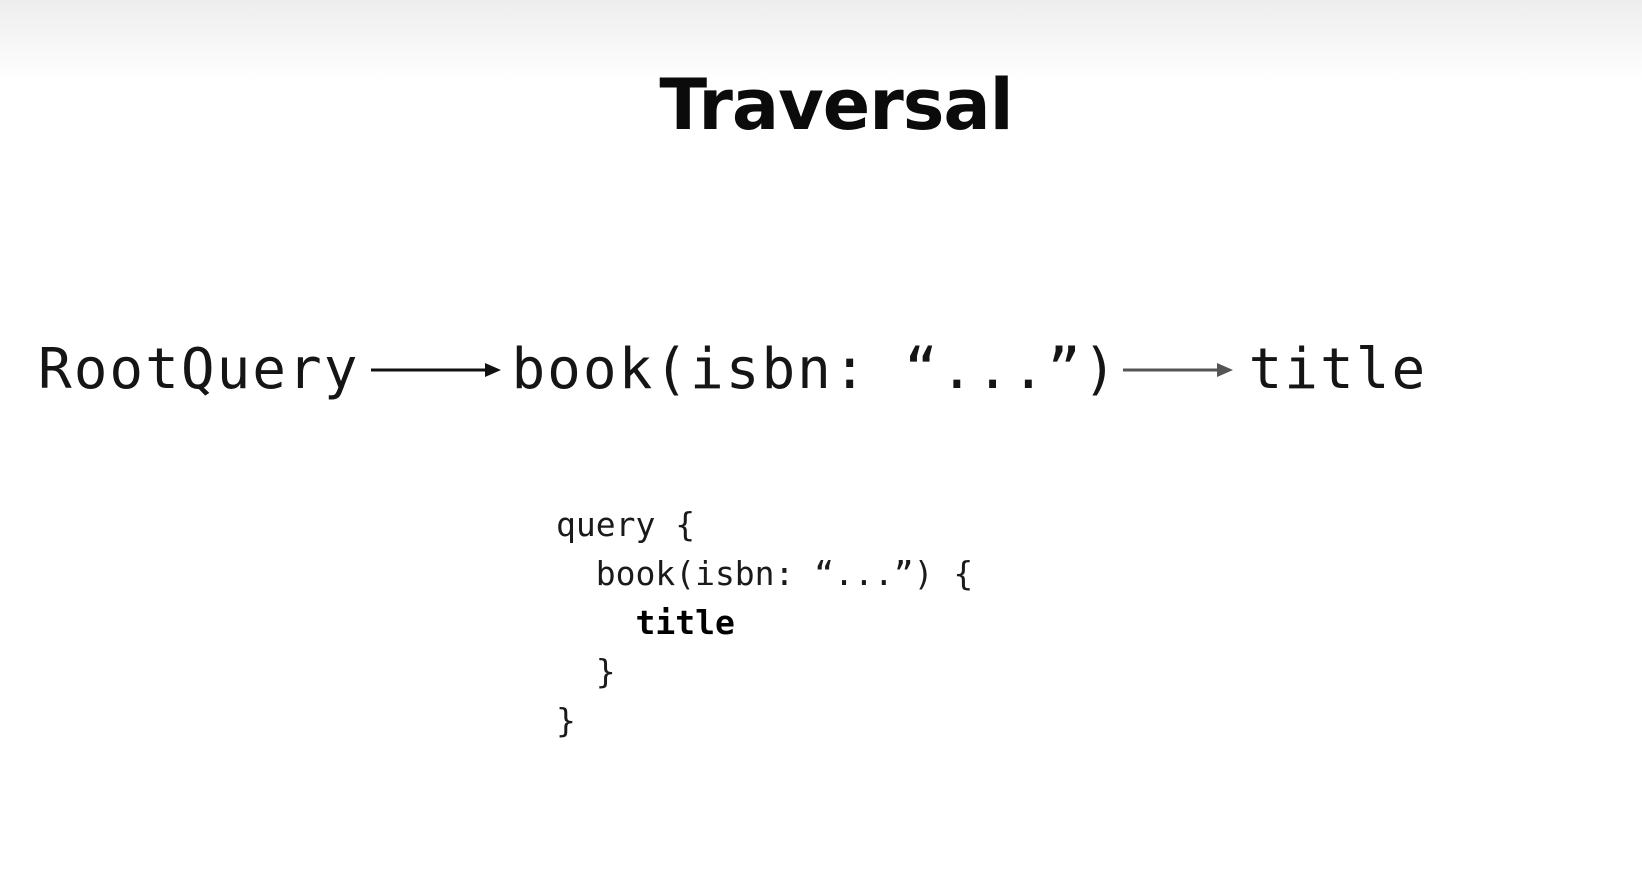 Image resolution: width=1642 pixels, height=880 pixels. What do you see at coordinates (626, 524) in the screenshot?
I see `code-line-query: query {` at bounding box center [626, 524].